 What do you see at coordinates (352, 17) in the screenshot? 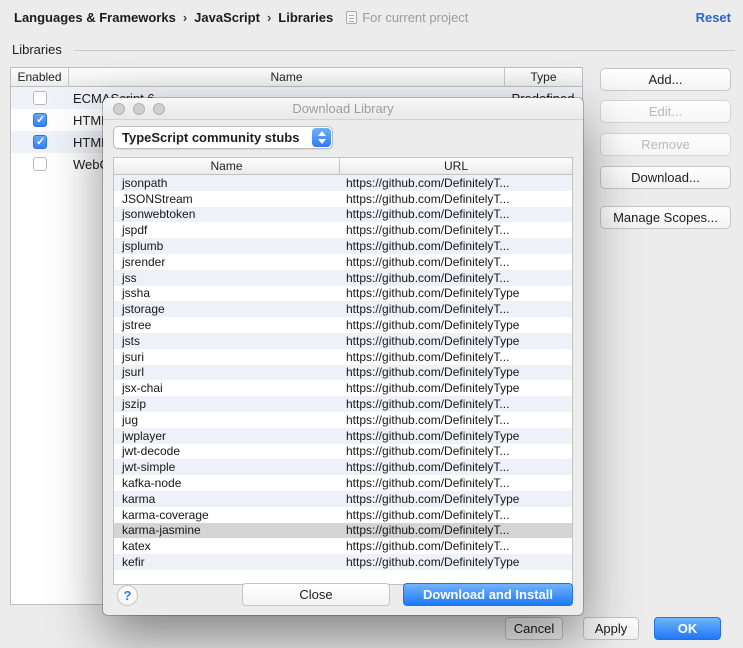
I see `project-scope-icon` at bounding box center [352, 17].